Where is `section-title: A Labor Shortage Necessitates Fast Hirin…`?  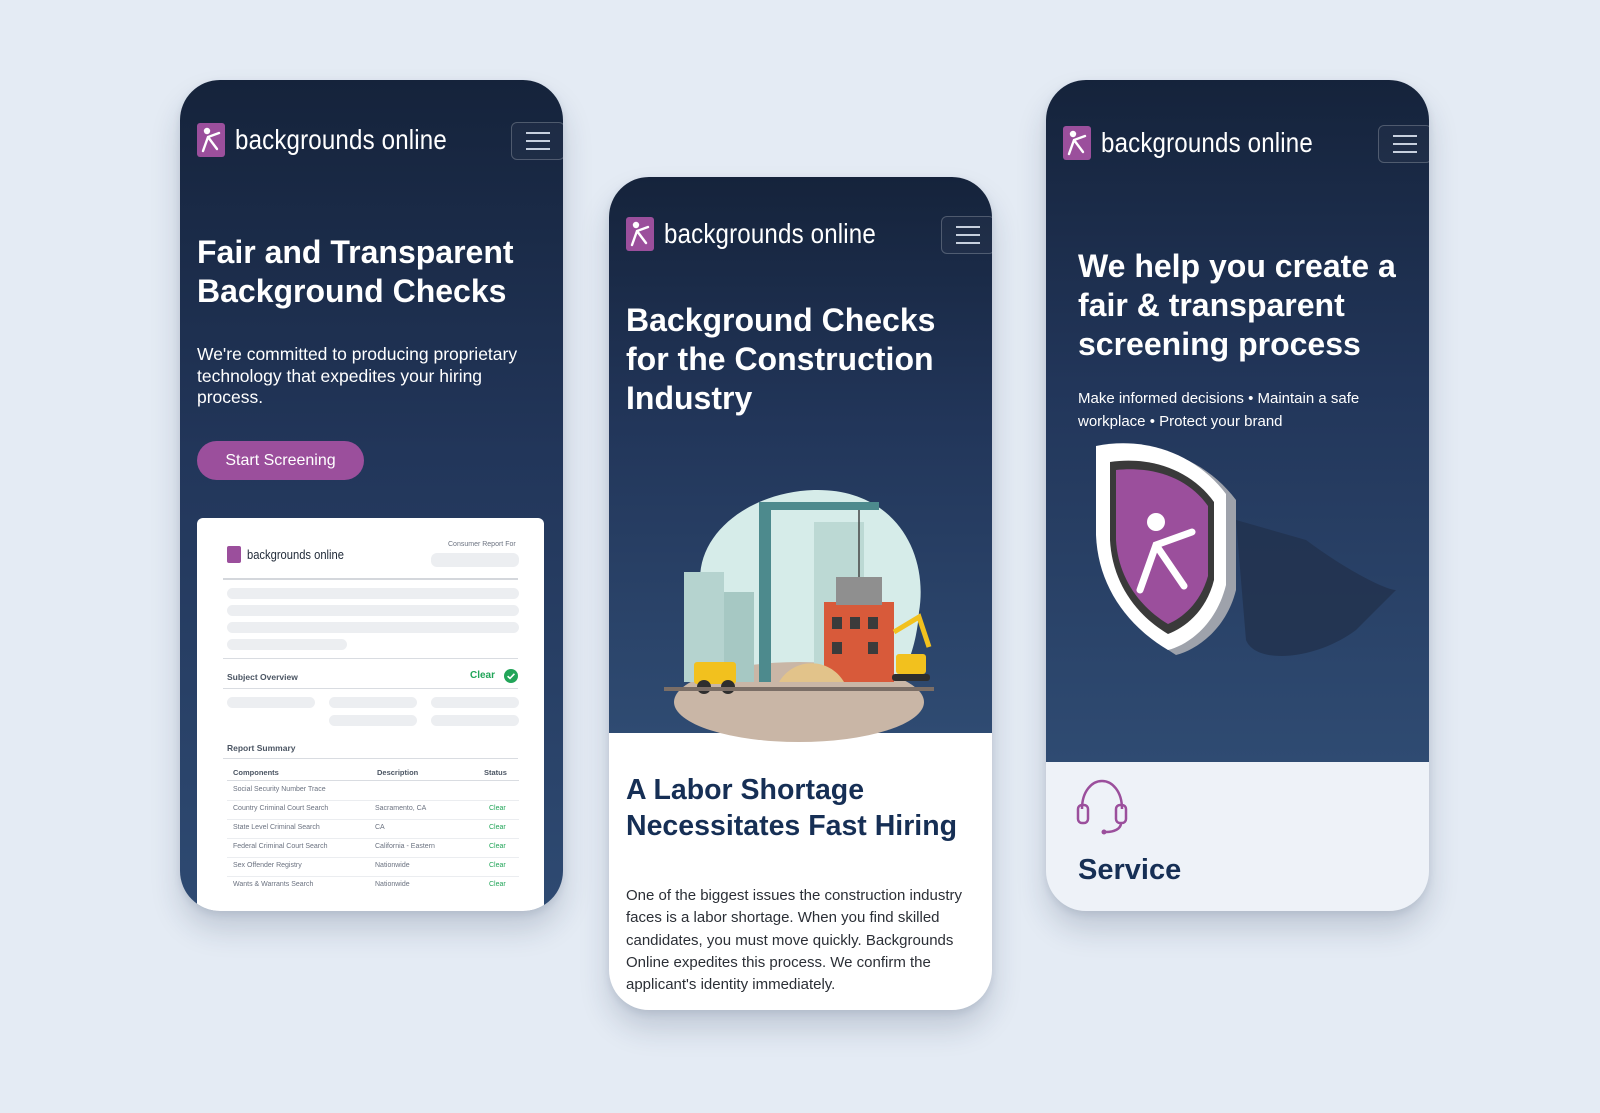 section-title: A Labor Shortage Necessitates Fast Hirin… is located at coordinates (792, 808).